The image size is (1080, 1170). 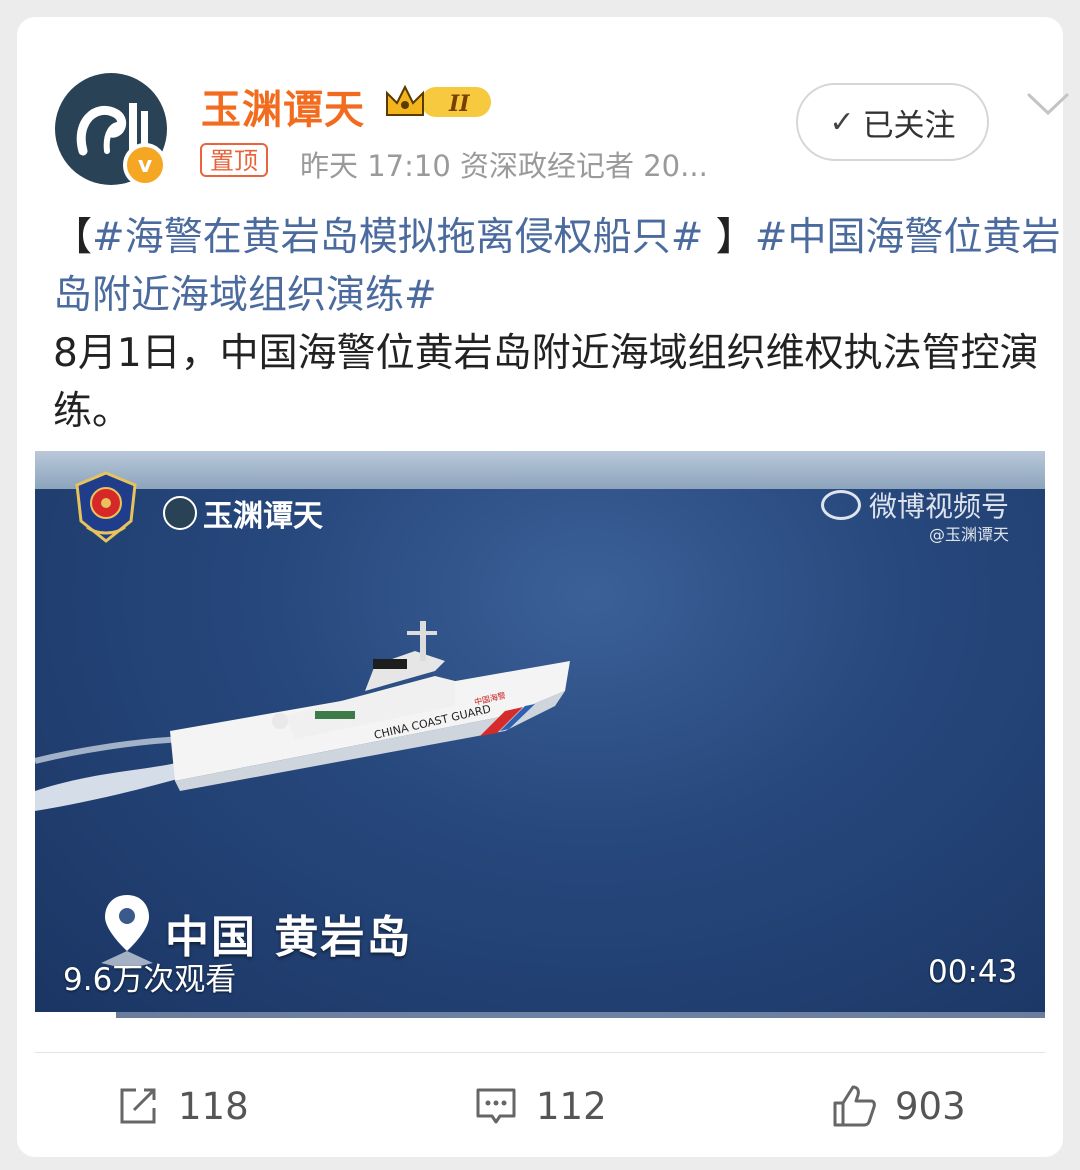 I want to click on author-name: 玉渊谭天, so click(x=283, y=106).